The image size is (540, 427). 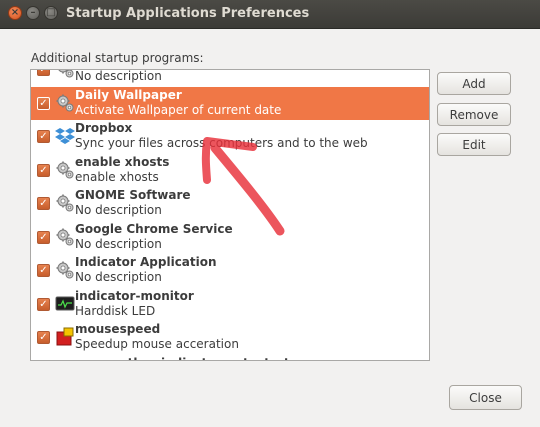 What do you see at coordinates (118, 329) in the screenshot?
I see `program-name: mousespeed` at bounding box center [118, 329].